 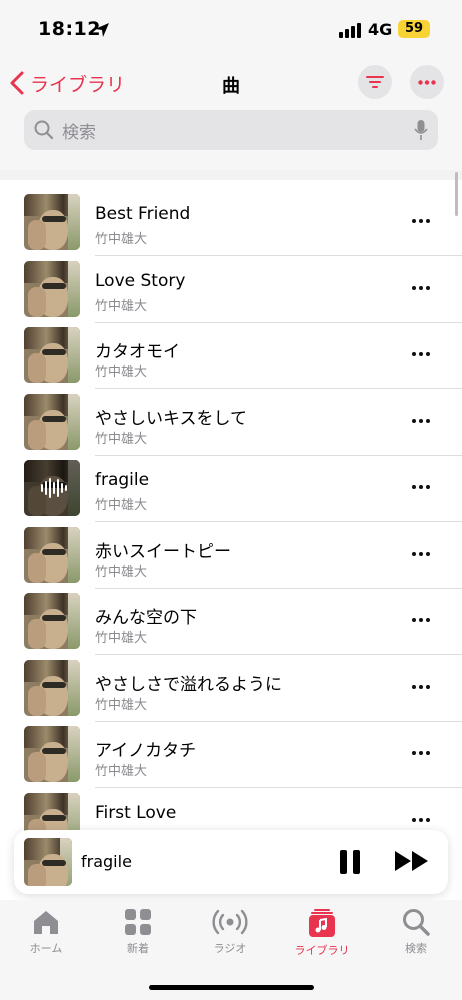 What do you see at coordinates (136, 812) in the screenshot?
I see `song-title: First Love` at bounding box center [136, 812].